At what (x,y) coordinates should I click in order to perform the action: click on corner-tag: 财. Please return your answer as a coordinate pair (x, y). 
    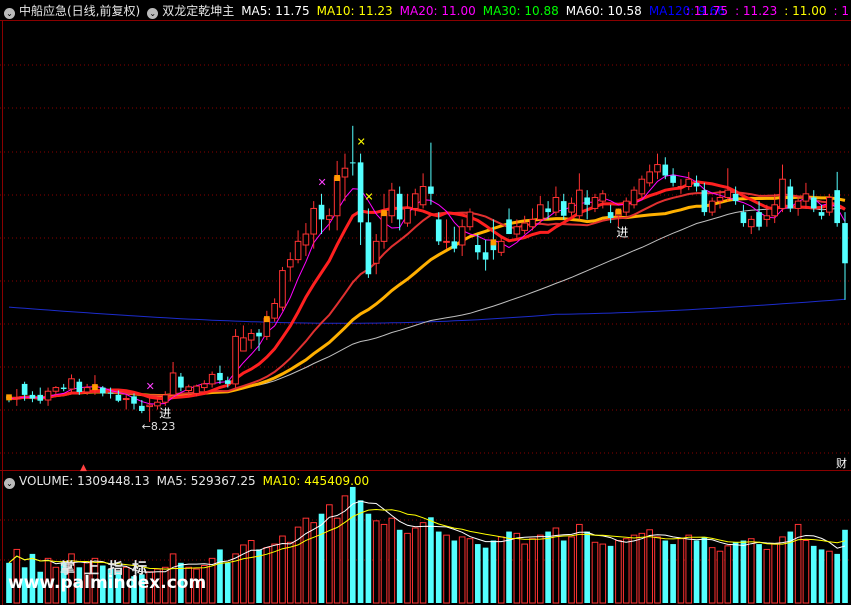
    Looking at the image, I should click on (841, 463).